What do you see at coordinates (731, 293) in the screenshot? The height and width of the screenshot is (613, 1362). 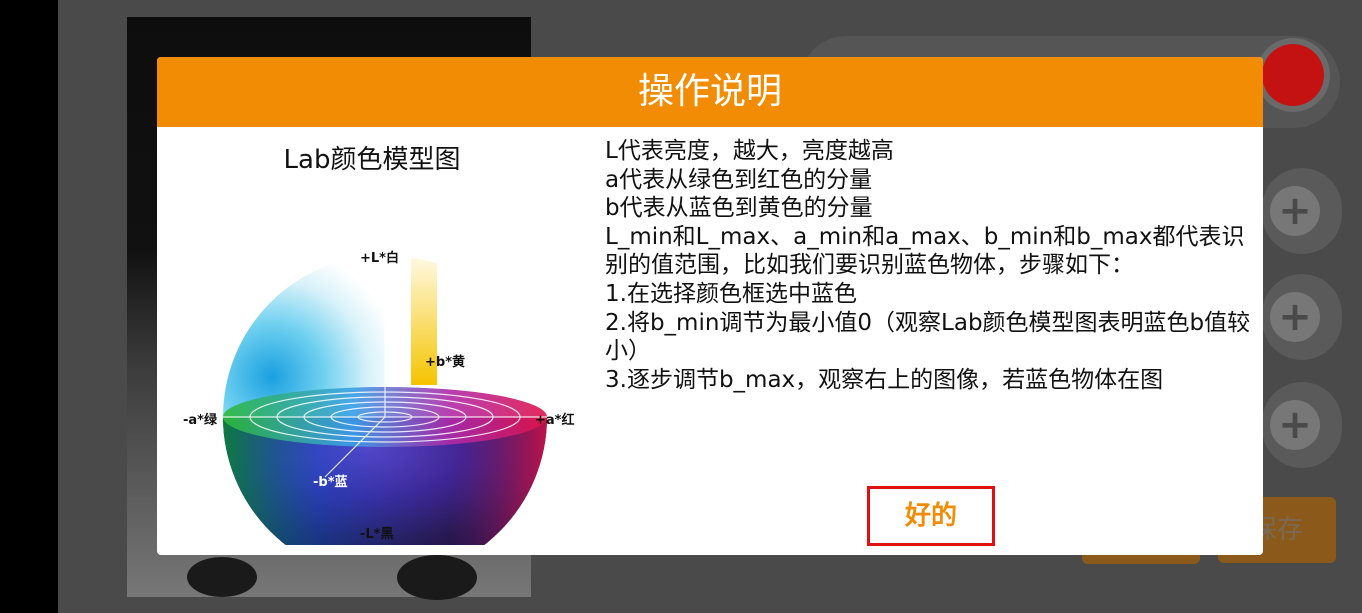 I see `instruction-line: 1.在选择颜色框选中蓝色` at bounding box center [731, 293].